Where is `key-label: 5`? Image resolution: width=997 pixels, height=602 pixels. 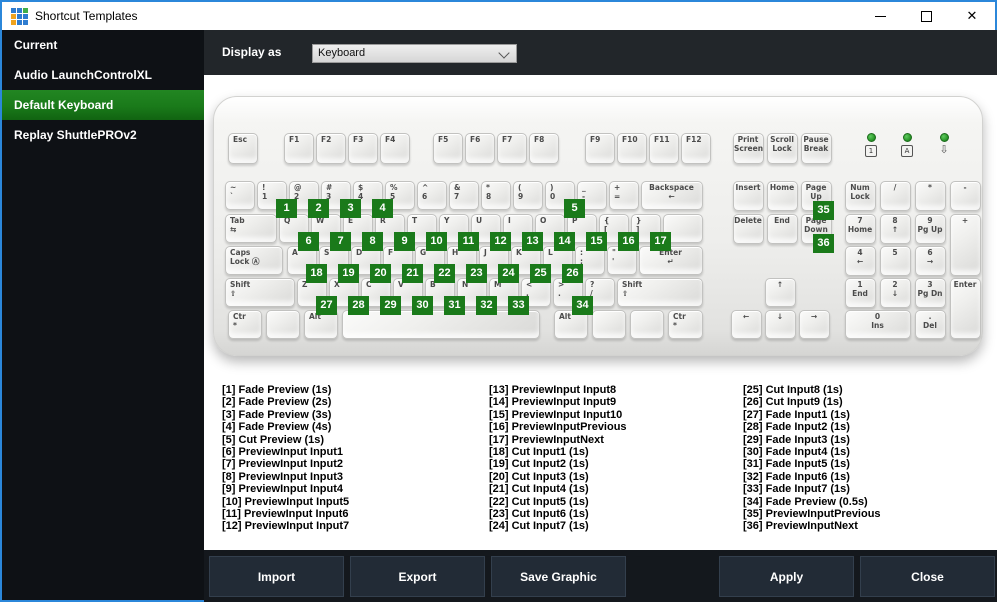 key-label: 5 is located at coordinates (895, 252).